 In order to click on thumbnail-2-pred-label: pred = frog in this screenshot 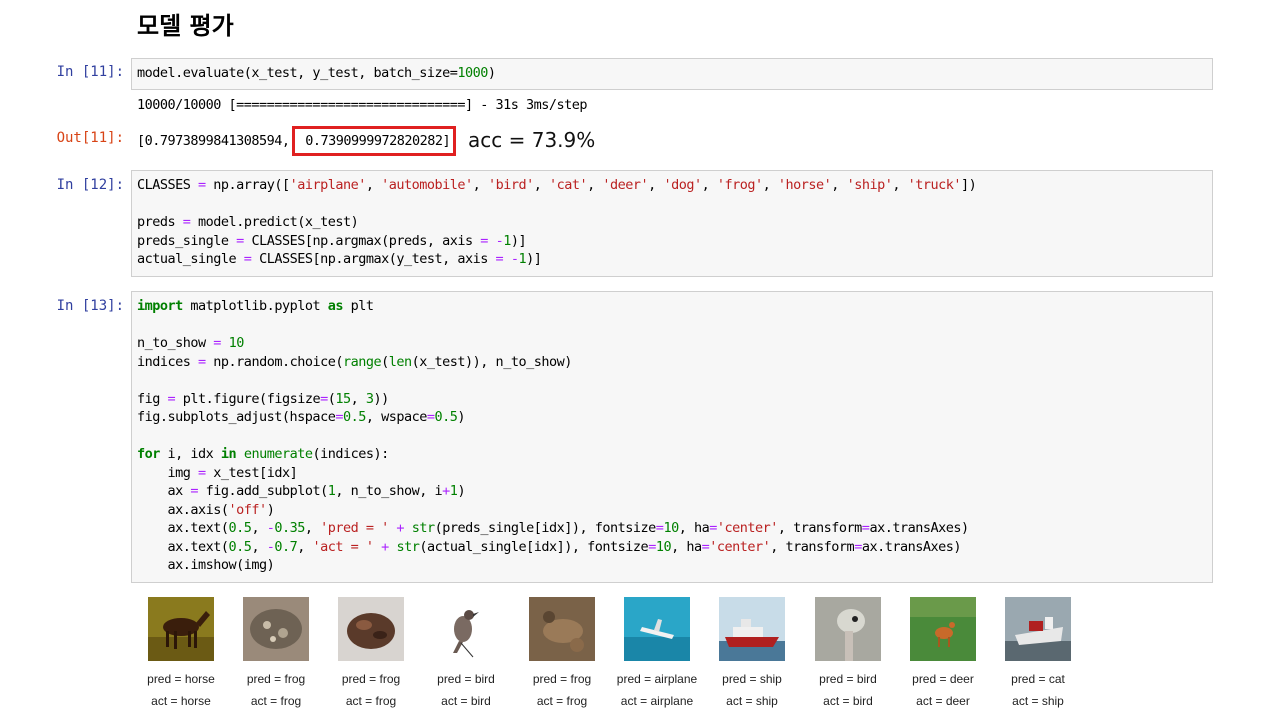, I will do `click(276, 679)`.